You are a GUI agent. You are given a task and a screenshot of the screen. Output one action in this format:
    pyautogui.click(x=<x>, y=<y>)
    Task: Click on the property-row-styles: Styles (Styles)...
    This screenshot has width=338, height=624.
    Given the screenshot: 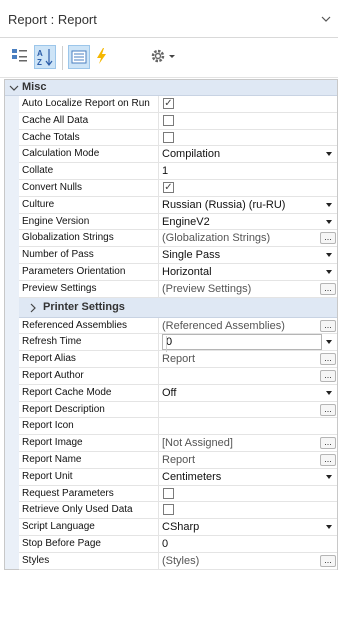 What is the action you would take?
    pyautogui.click(x=178, y=561)
    